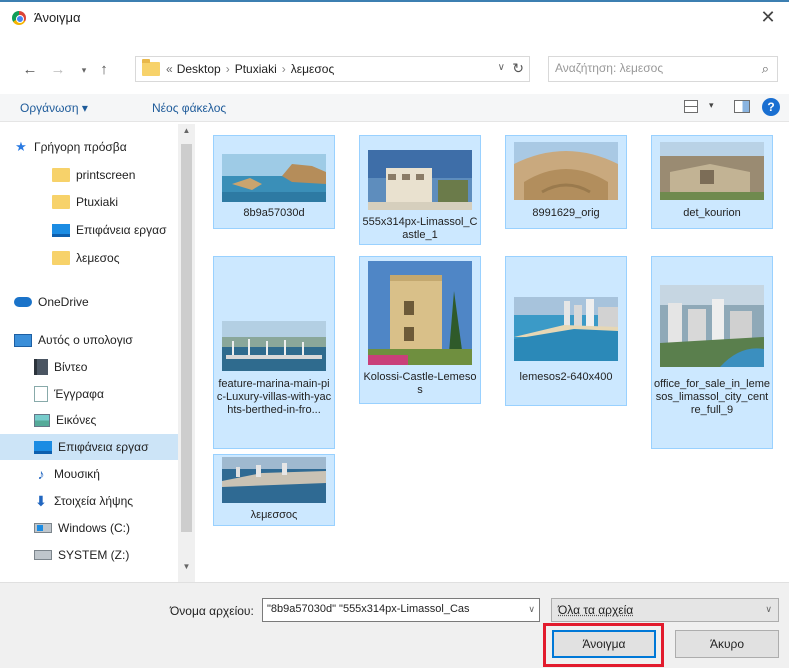 The height and width of the screenshot is (668, 789). What do you see at coordinates (71, 367) in the screenshot?
I see `sidebar-item-label: Βίντεο` at bounding box center [71, 367].